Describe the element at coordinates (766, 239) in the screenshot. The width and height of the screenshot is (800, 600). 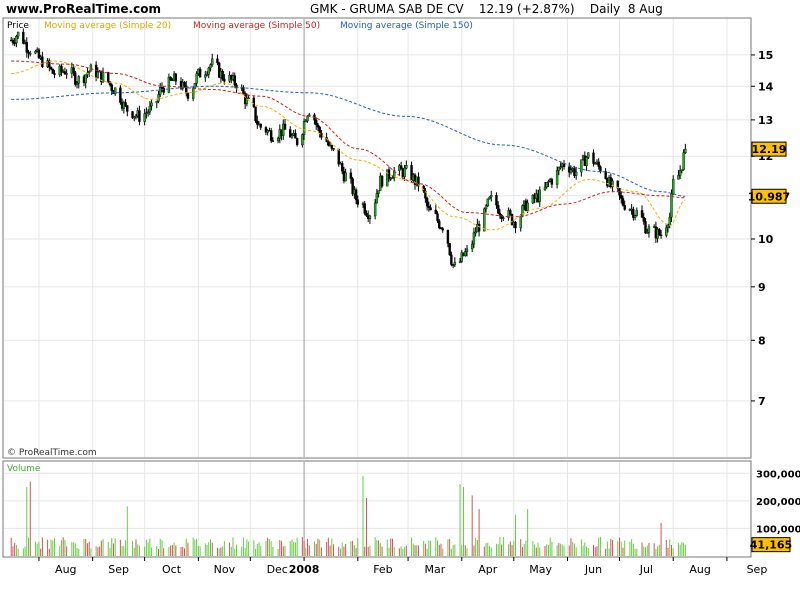
I see `price-tick-label: 10` at that location.